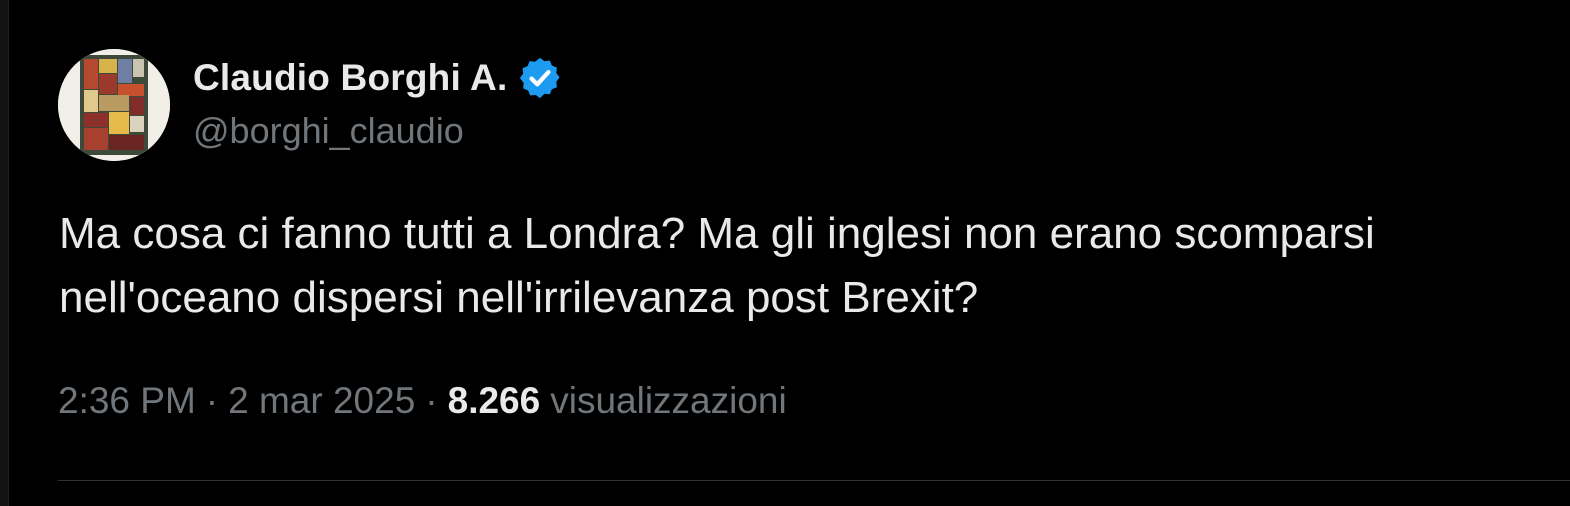 The height and width of the screenshot is (506, 1570). What do you see at coordinates (540, 78) in the screenshot?
I see `verified-badge-icon` at bounding box center [540, 78].